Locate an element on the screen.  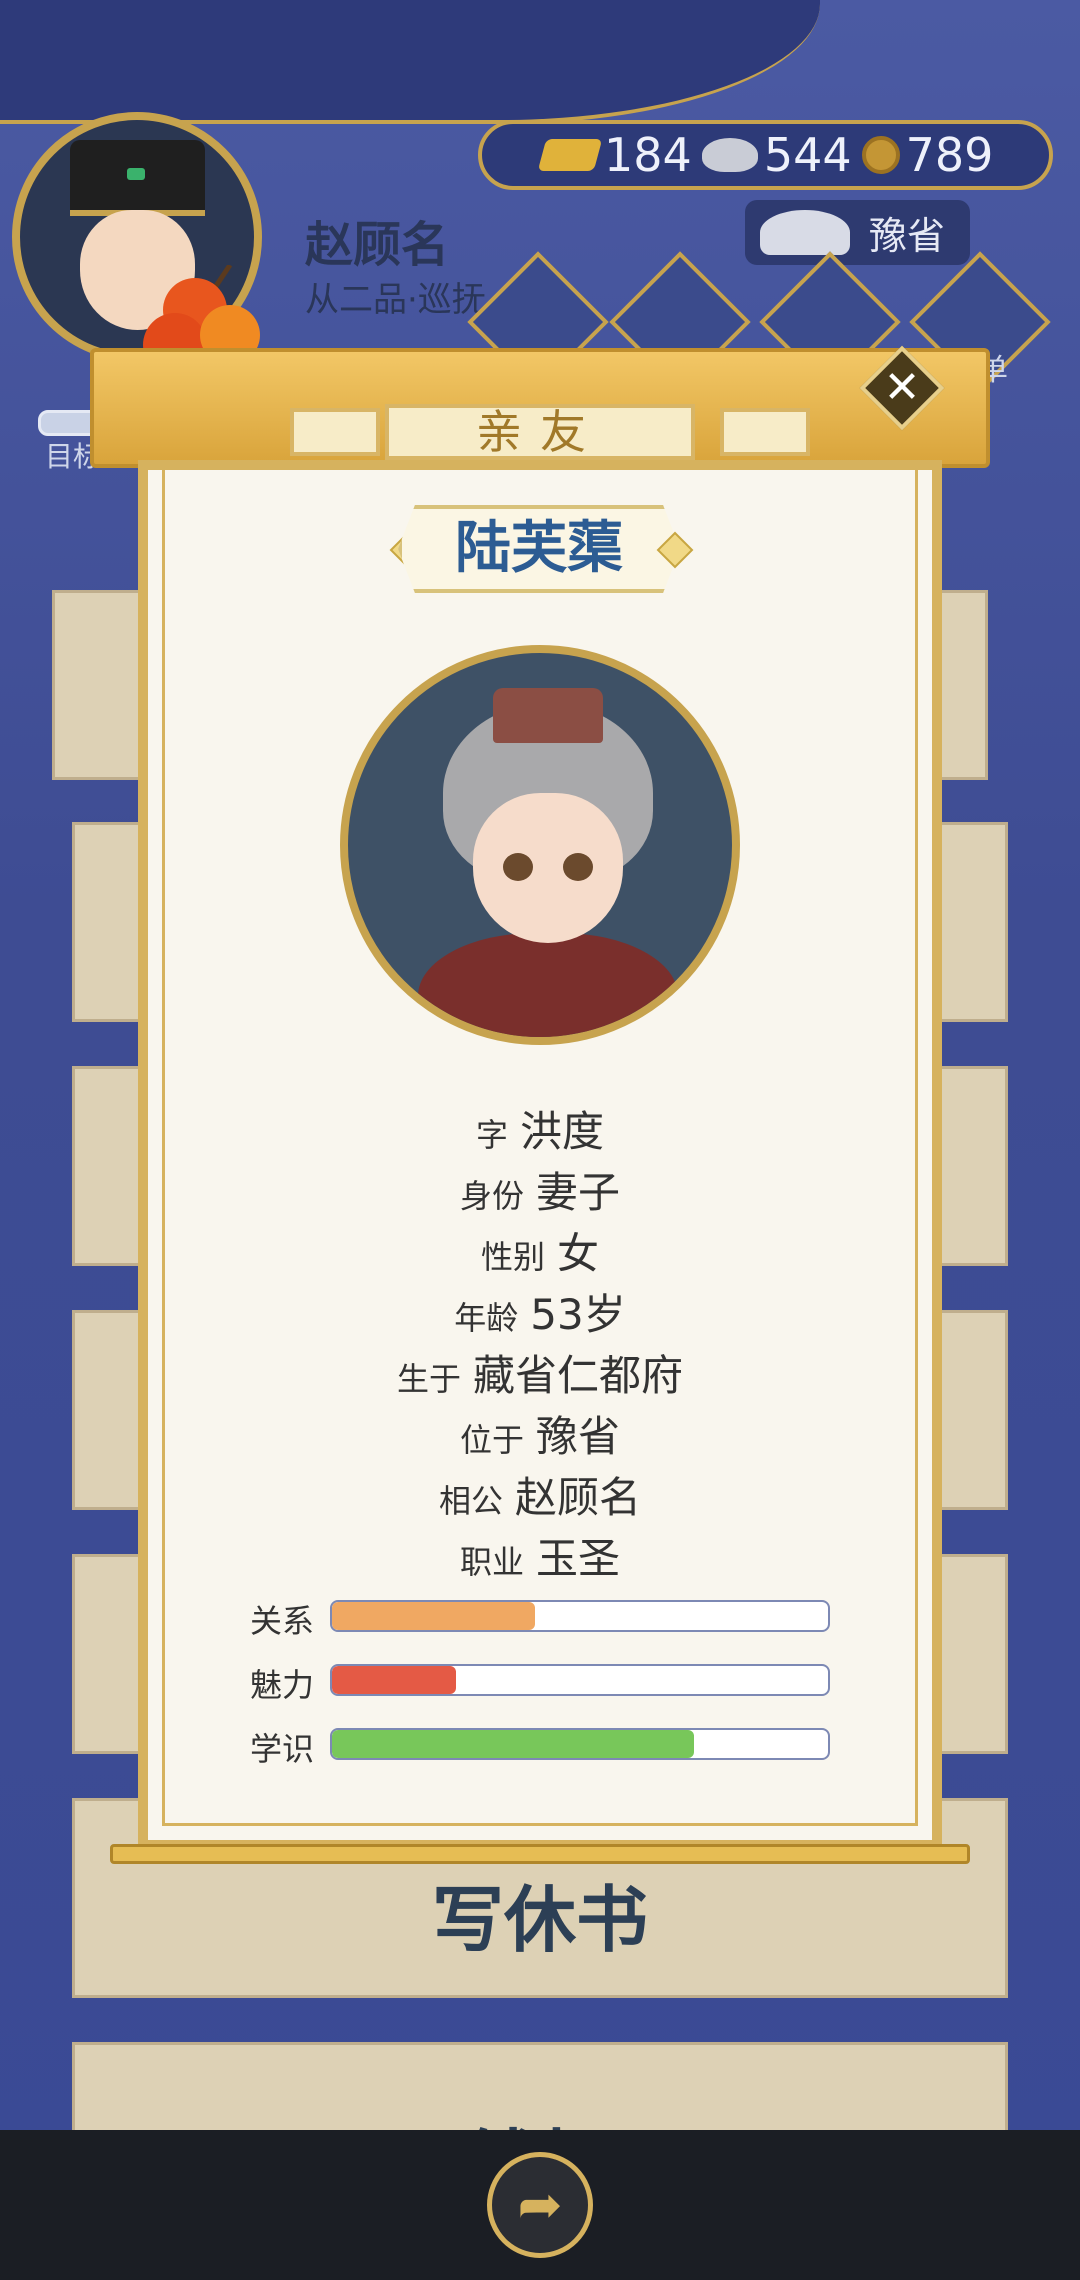
silver-ingot-icon is located at coordinates (729, 155).